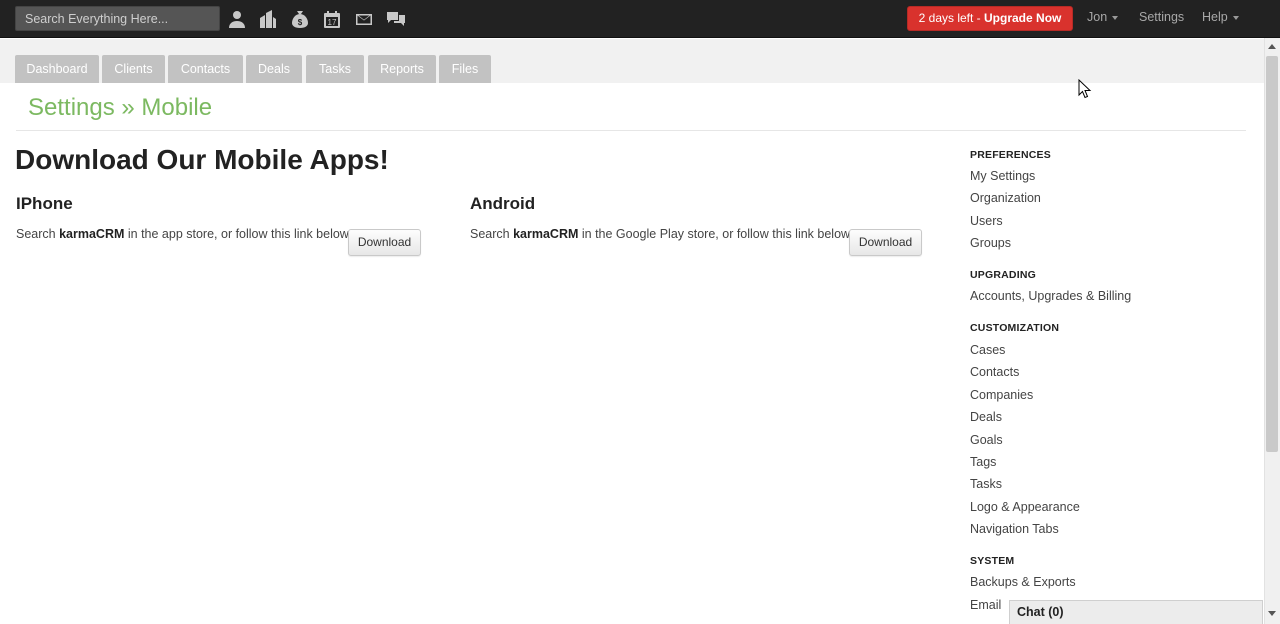 Image resolution: width=1280 pixels, height=624 pixels. What do you see at coordinates (1005, 198) in the screenshot?
I see `sidebar-item-organization: Organization` at bounding box center [1005, 198].